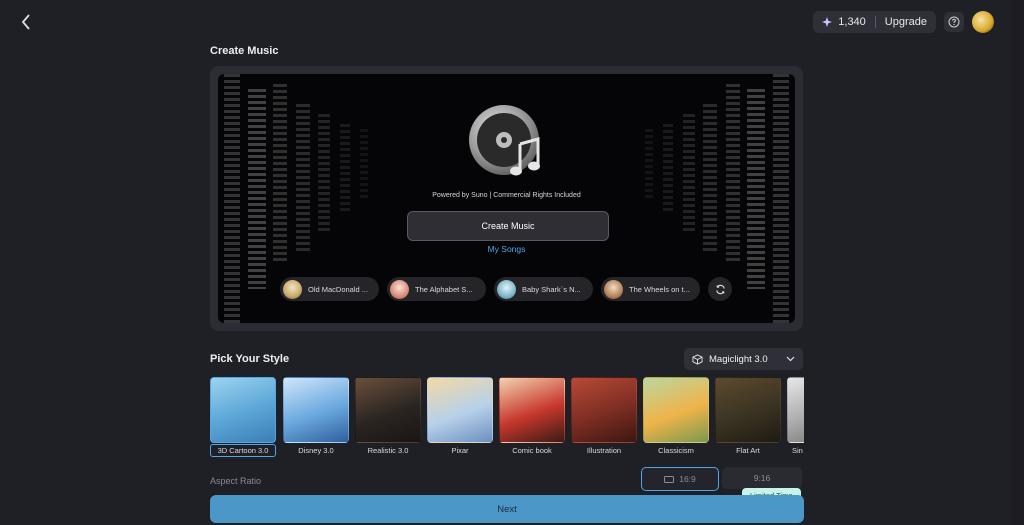 This screenshot has width=1024, height=525. I want to click on create-music-button: Create Music, so click(508, 226).